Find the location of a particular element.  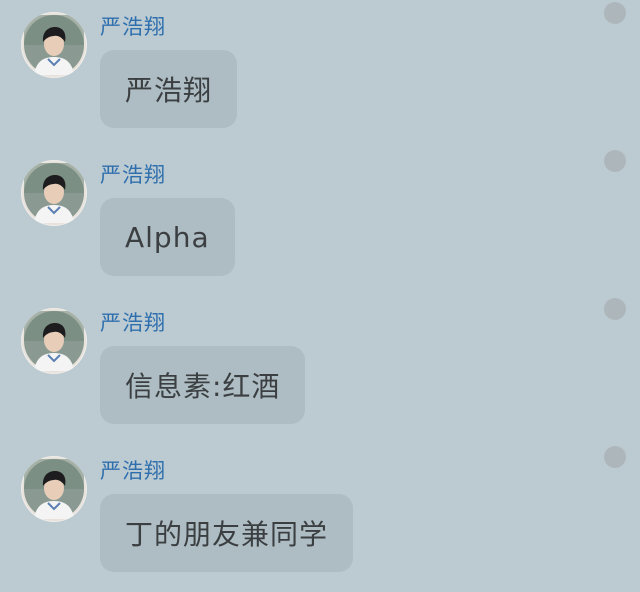

message-bubble: 丁的朋友兼同学 is located at coordinates (227, 533).